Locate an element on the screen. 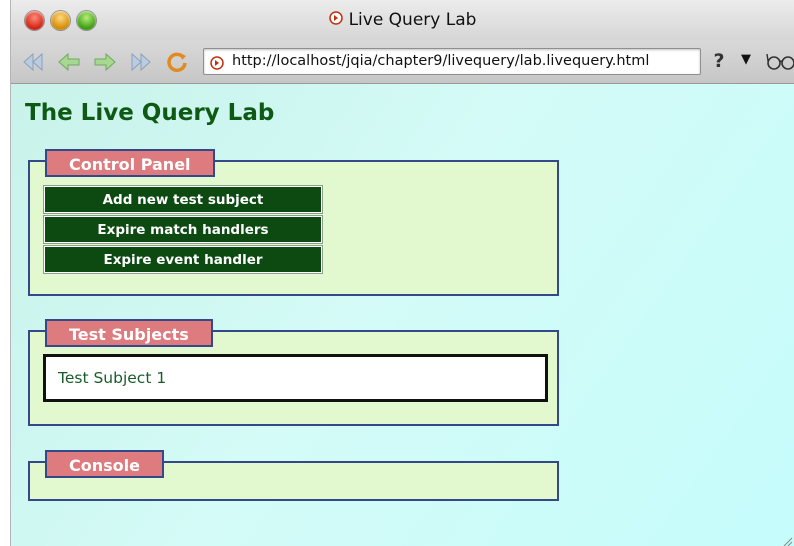  fast-forward-icon is located at coordinates (141, 62).